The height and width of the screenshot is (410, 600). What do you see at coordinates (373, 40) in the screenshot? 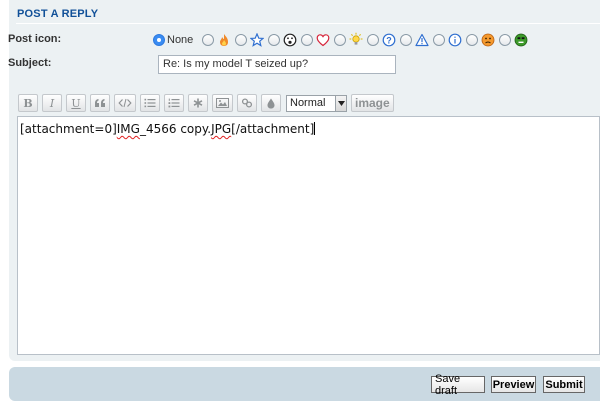
I see `radio-question` at bounding box center [373, 40].